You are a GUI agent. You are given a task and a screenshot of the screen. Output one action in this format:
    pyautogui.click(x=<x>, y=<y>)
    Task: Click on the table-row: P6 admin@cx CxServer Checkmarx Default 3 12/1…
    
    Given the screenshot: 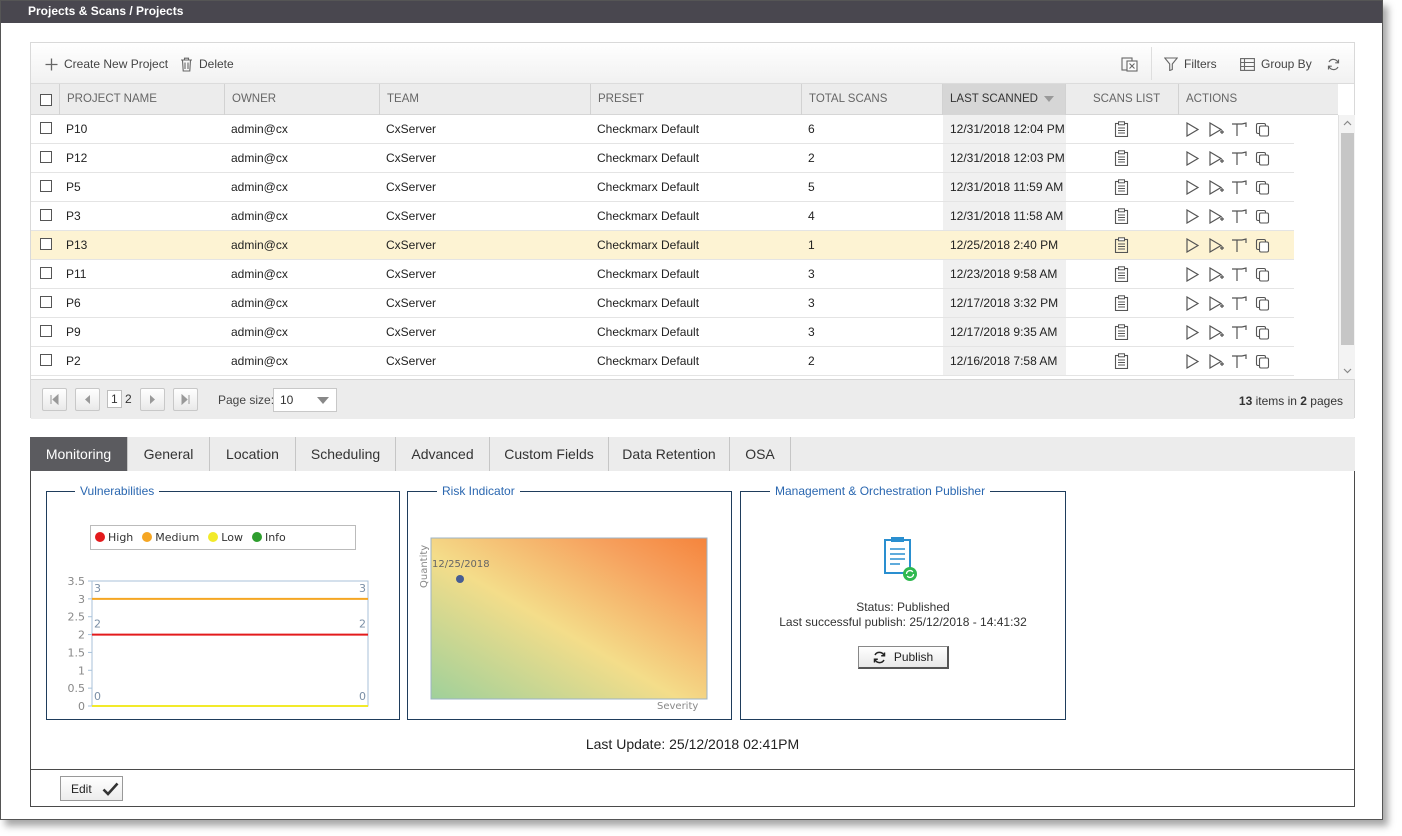 What is the action you would take?
    pyautogui.click(x=662, y=303)
    